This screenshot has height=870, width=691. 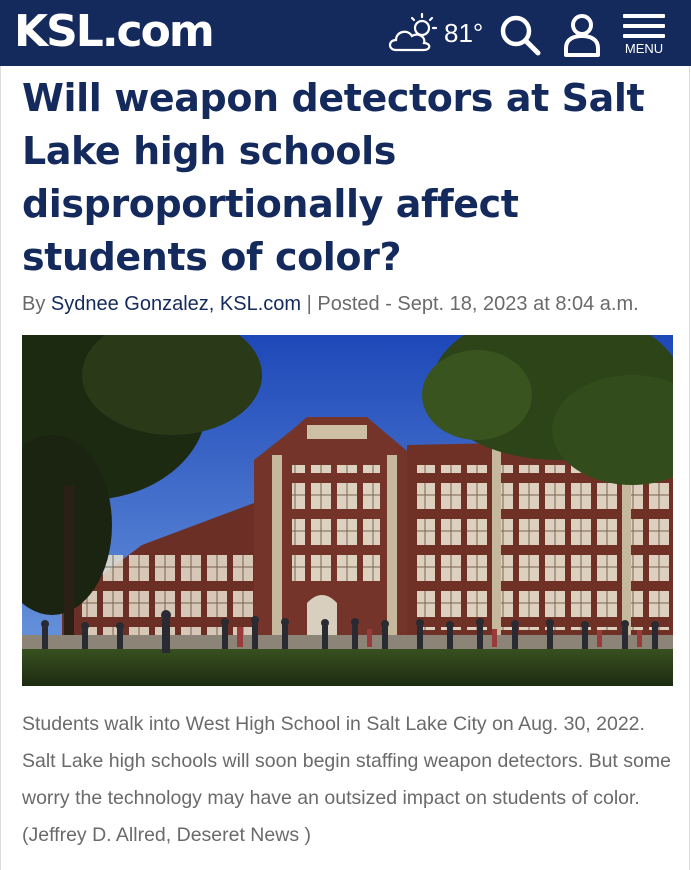 What do you see at coordinates (689, 468) in the screenshot?
I see `page-border-right` at bounding box center [689, 468].